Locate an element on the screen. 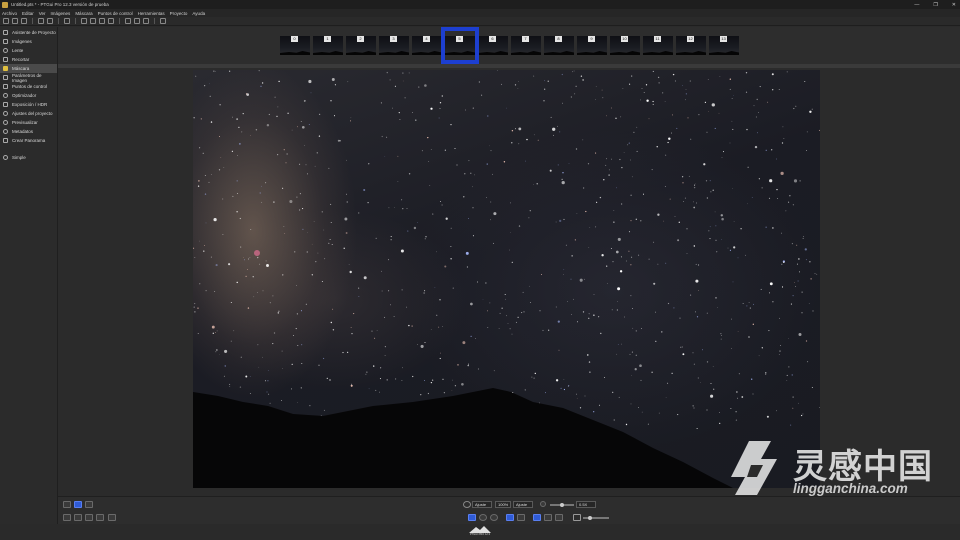  open-project-icon is located at coordinates (15, 21).